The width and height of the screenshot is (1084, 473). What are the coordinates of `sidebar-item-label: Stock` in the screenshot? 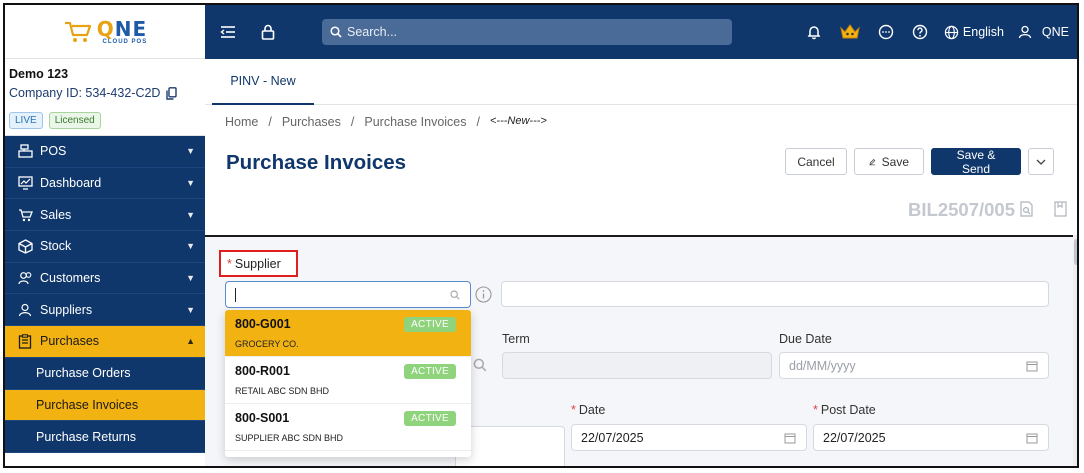 It's located at (56, 246).